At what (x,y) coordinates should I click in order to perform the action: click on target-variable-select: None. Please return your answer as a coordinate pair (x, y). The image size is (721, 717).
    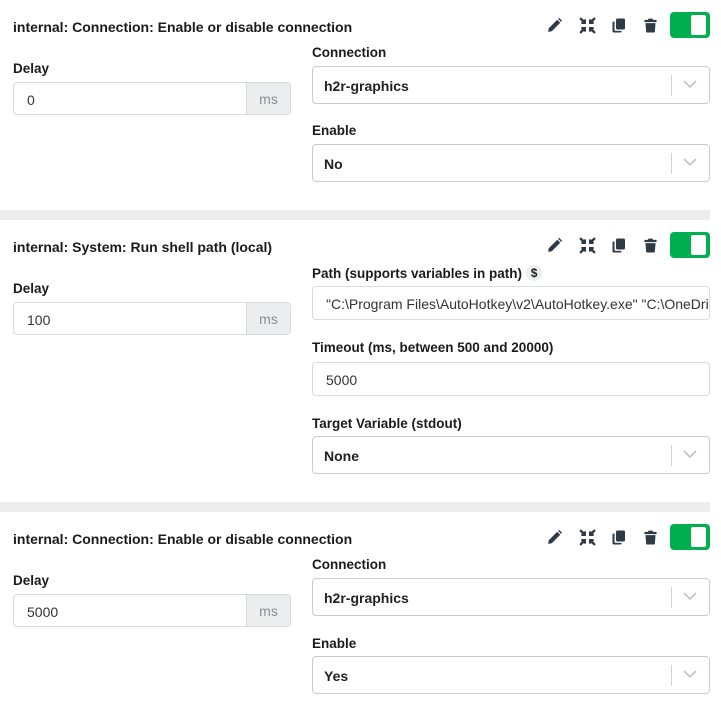
    Looking at the image, I should click on (511, 455).